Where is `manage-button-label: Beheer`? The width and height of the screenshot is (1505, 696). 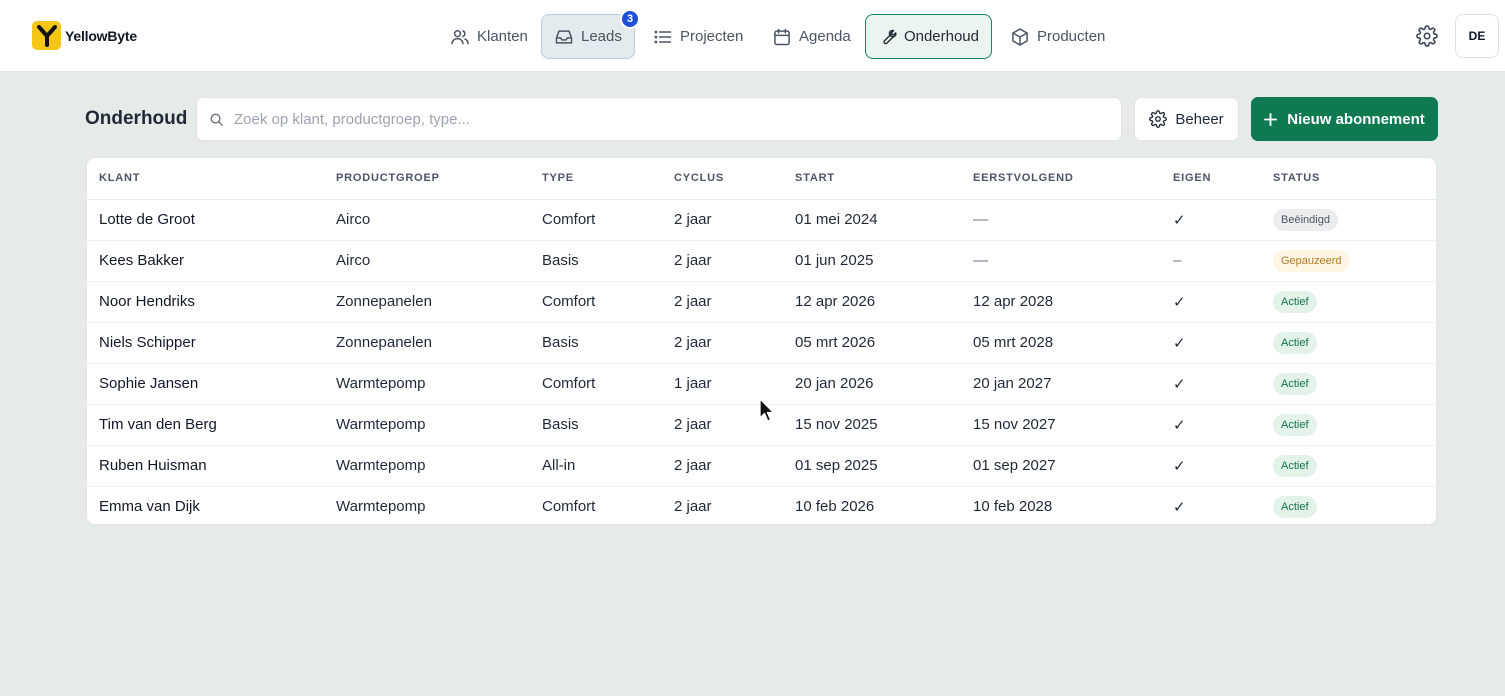 manage-button-label: Beheer is located at coordinates (1199, 119).